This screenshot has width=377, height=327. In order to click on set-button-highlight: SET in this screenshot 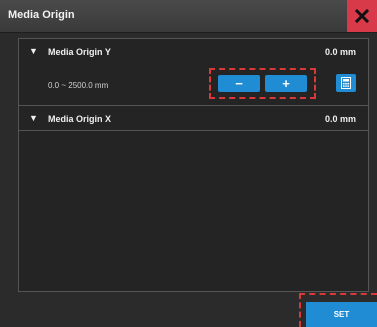, I will do `click(338, 310)`.